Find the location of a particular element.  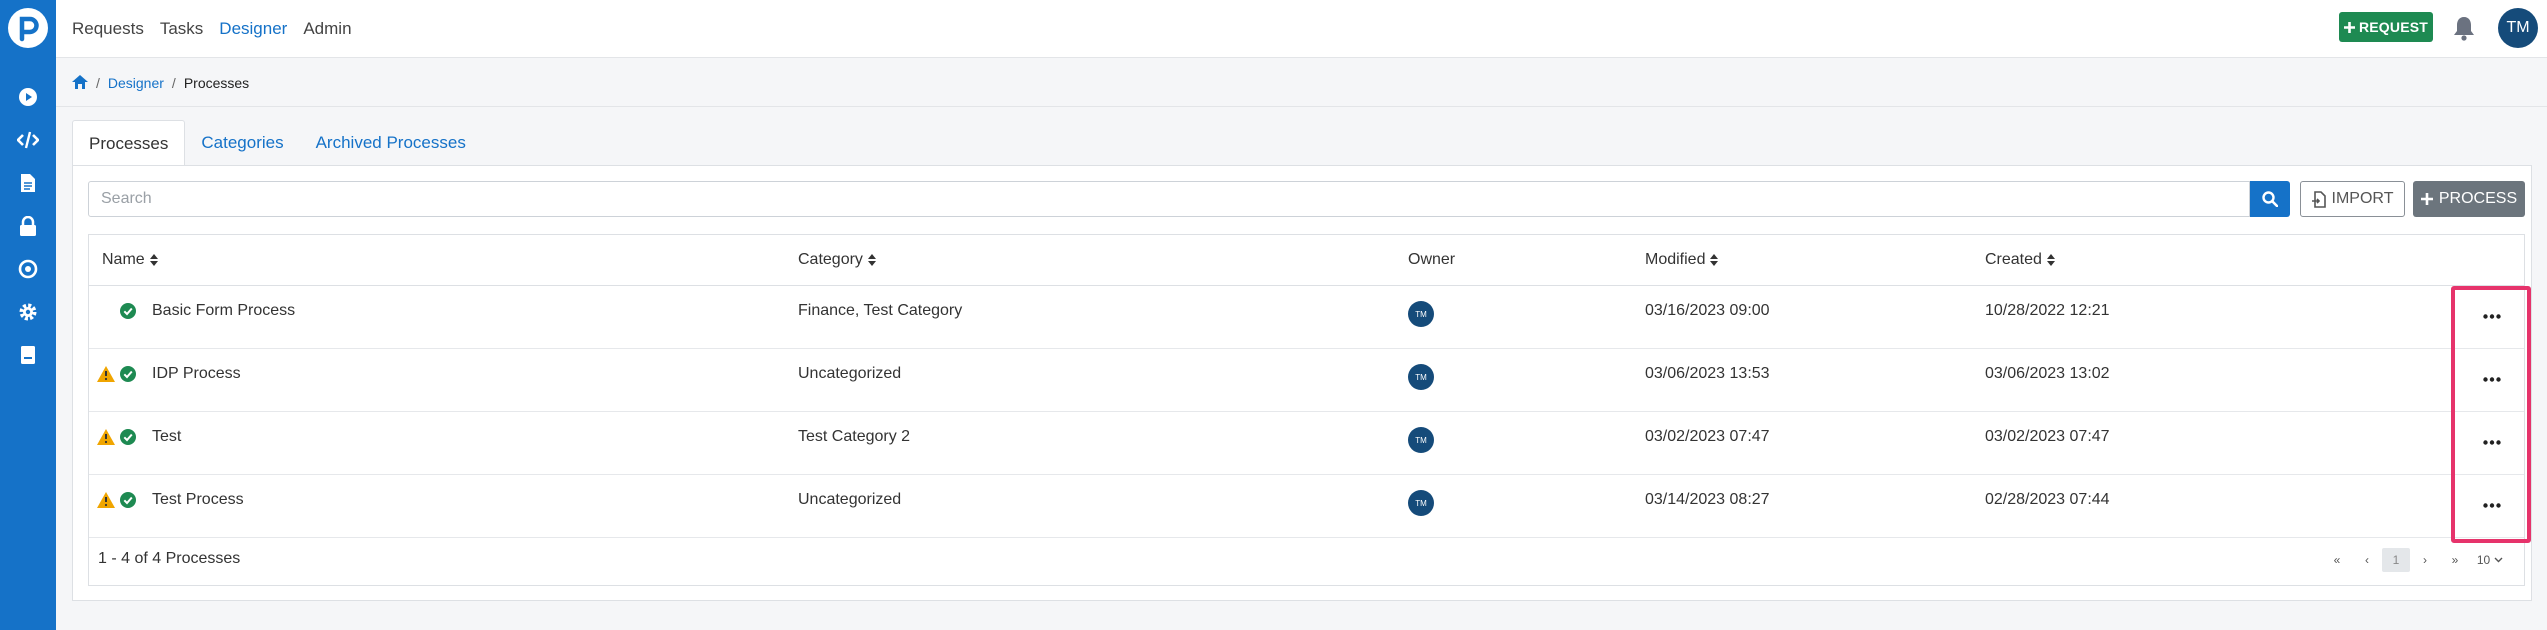

column-header-category: Category is located at coordinates (837, 260).